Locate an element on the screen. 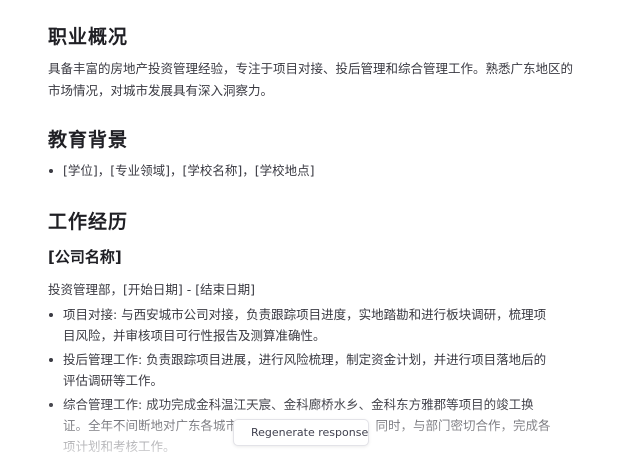 The height and width of the screenshot is (452, 640). regenerate-response-button: Regenerate response is located at coordinates (301, 432).